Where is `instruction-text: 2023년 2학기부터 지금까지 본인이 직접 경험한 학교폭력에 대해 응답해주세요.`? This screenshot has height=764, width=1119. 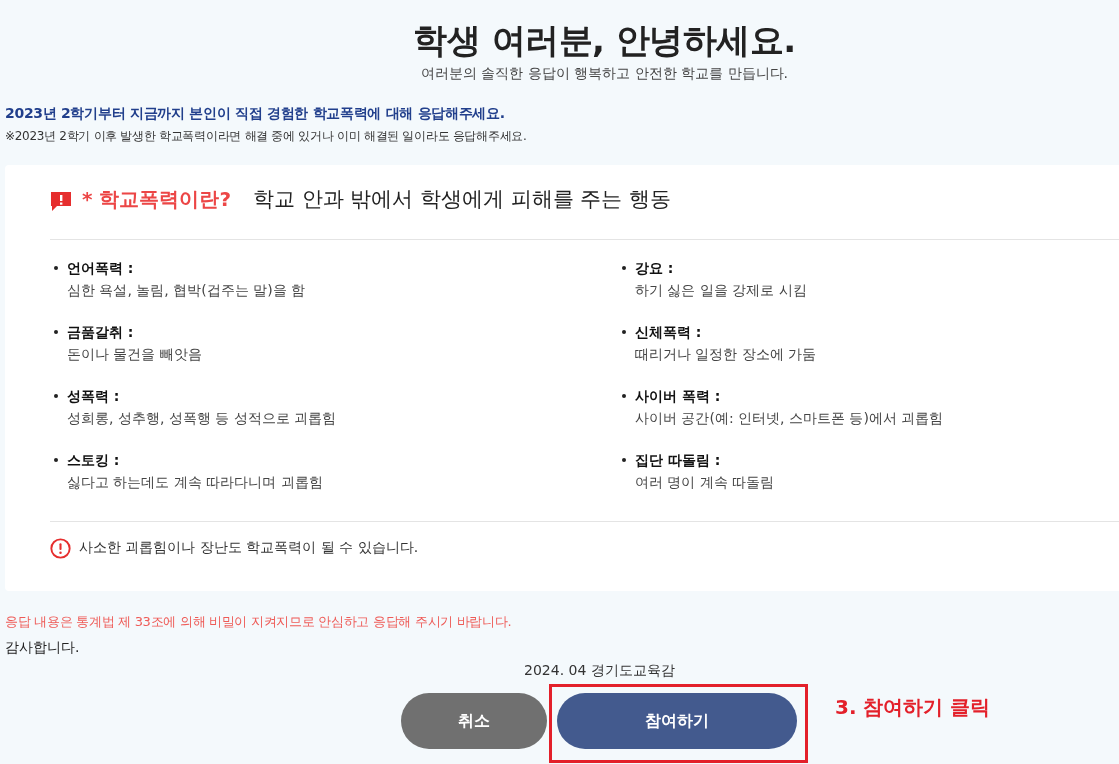 instruction-text: 2023년 2학기부터 지금까지 본인이 직접 경험한 학교폭력에 대해 응답해주세요. is located at coordinates (255, 113).